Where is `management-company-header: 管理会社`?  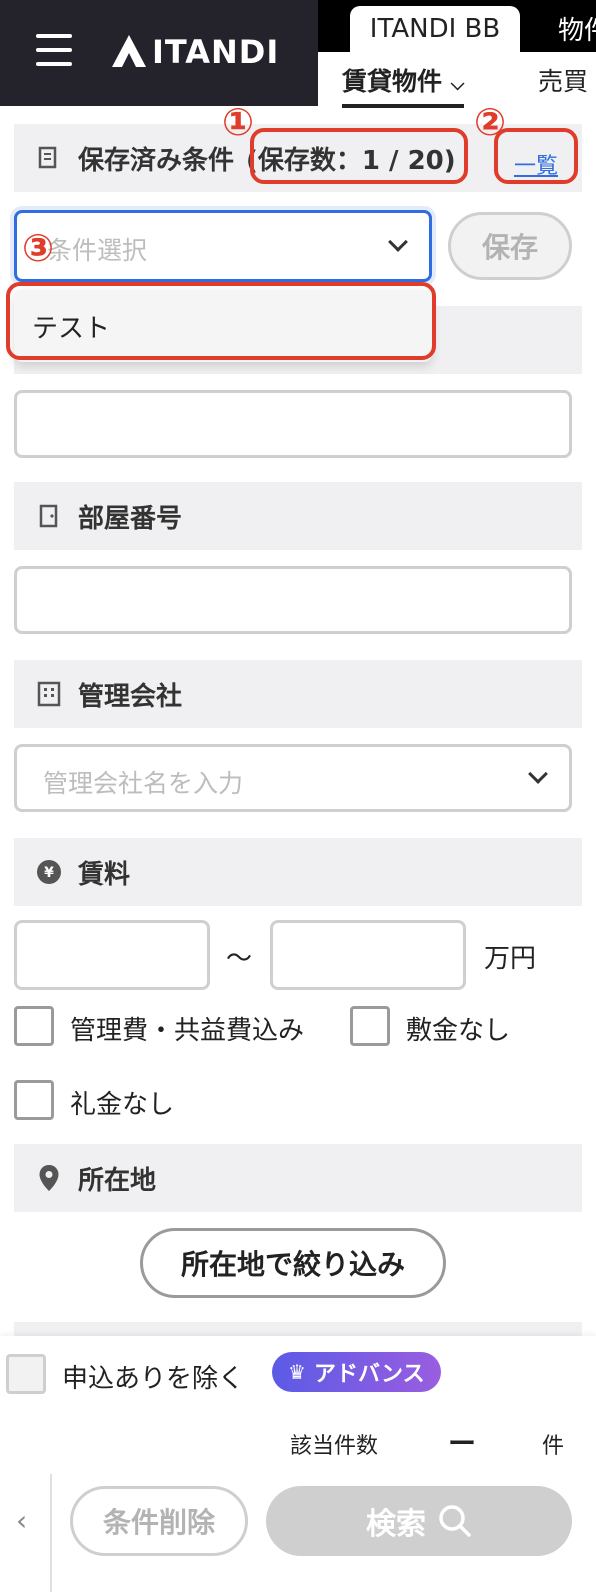
management-company-header: 管理会社 is located at coordinates (298, 694).